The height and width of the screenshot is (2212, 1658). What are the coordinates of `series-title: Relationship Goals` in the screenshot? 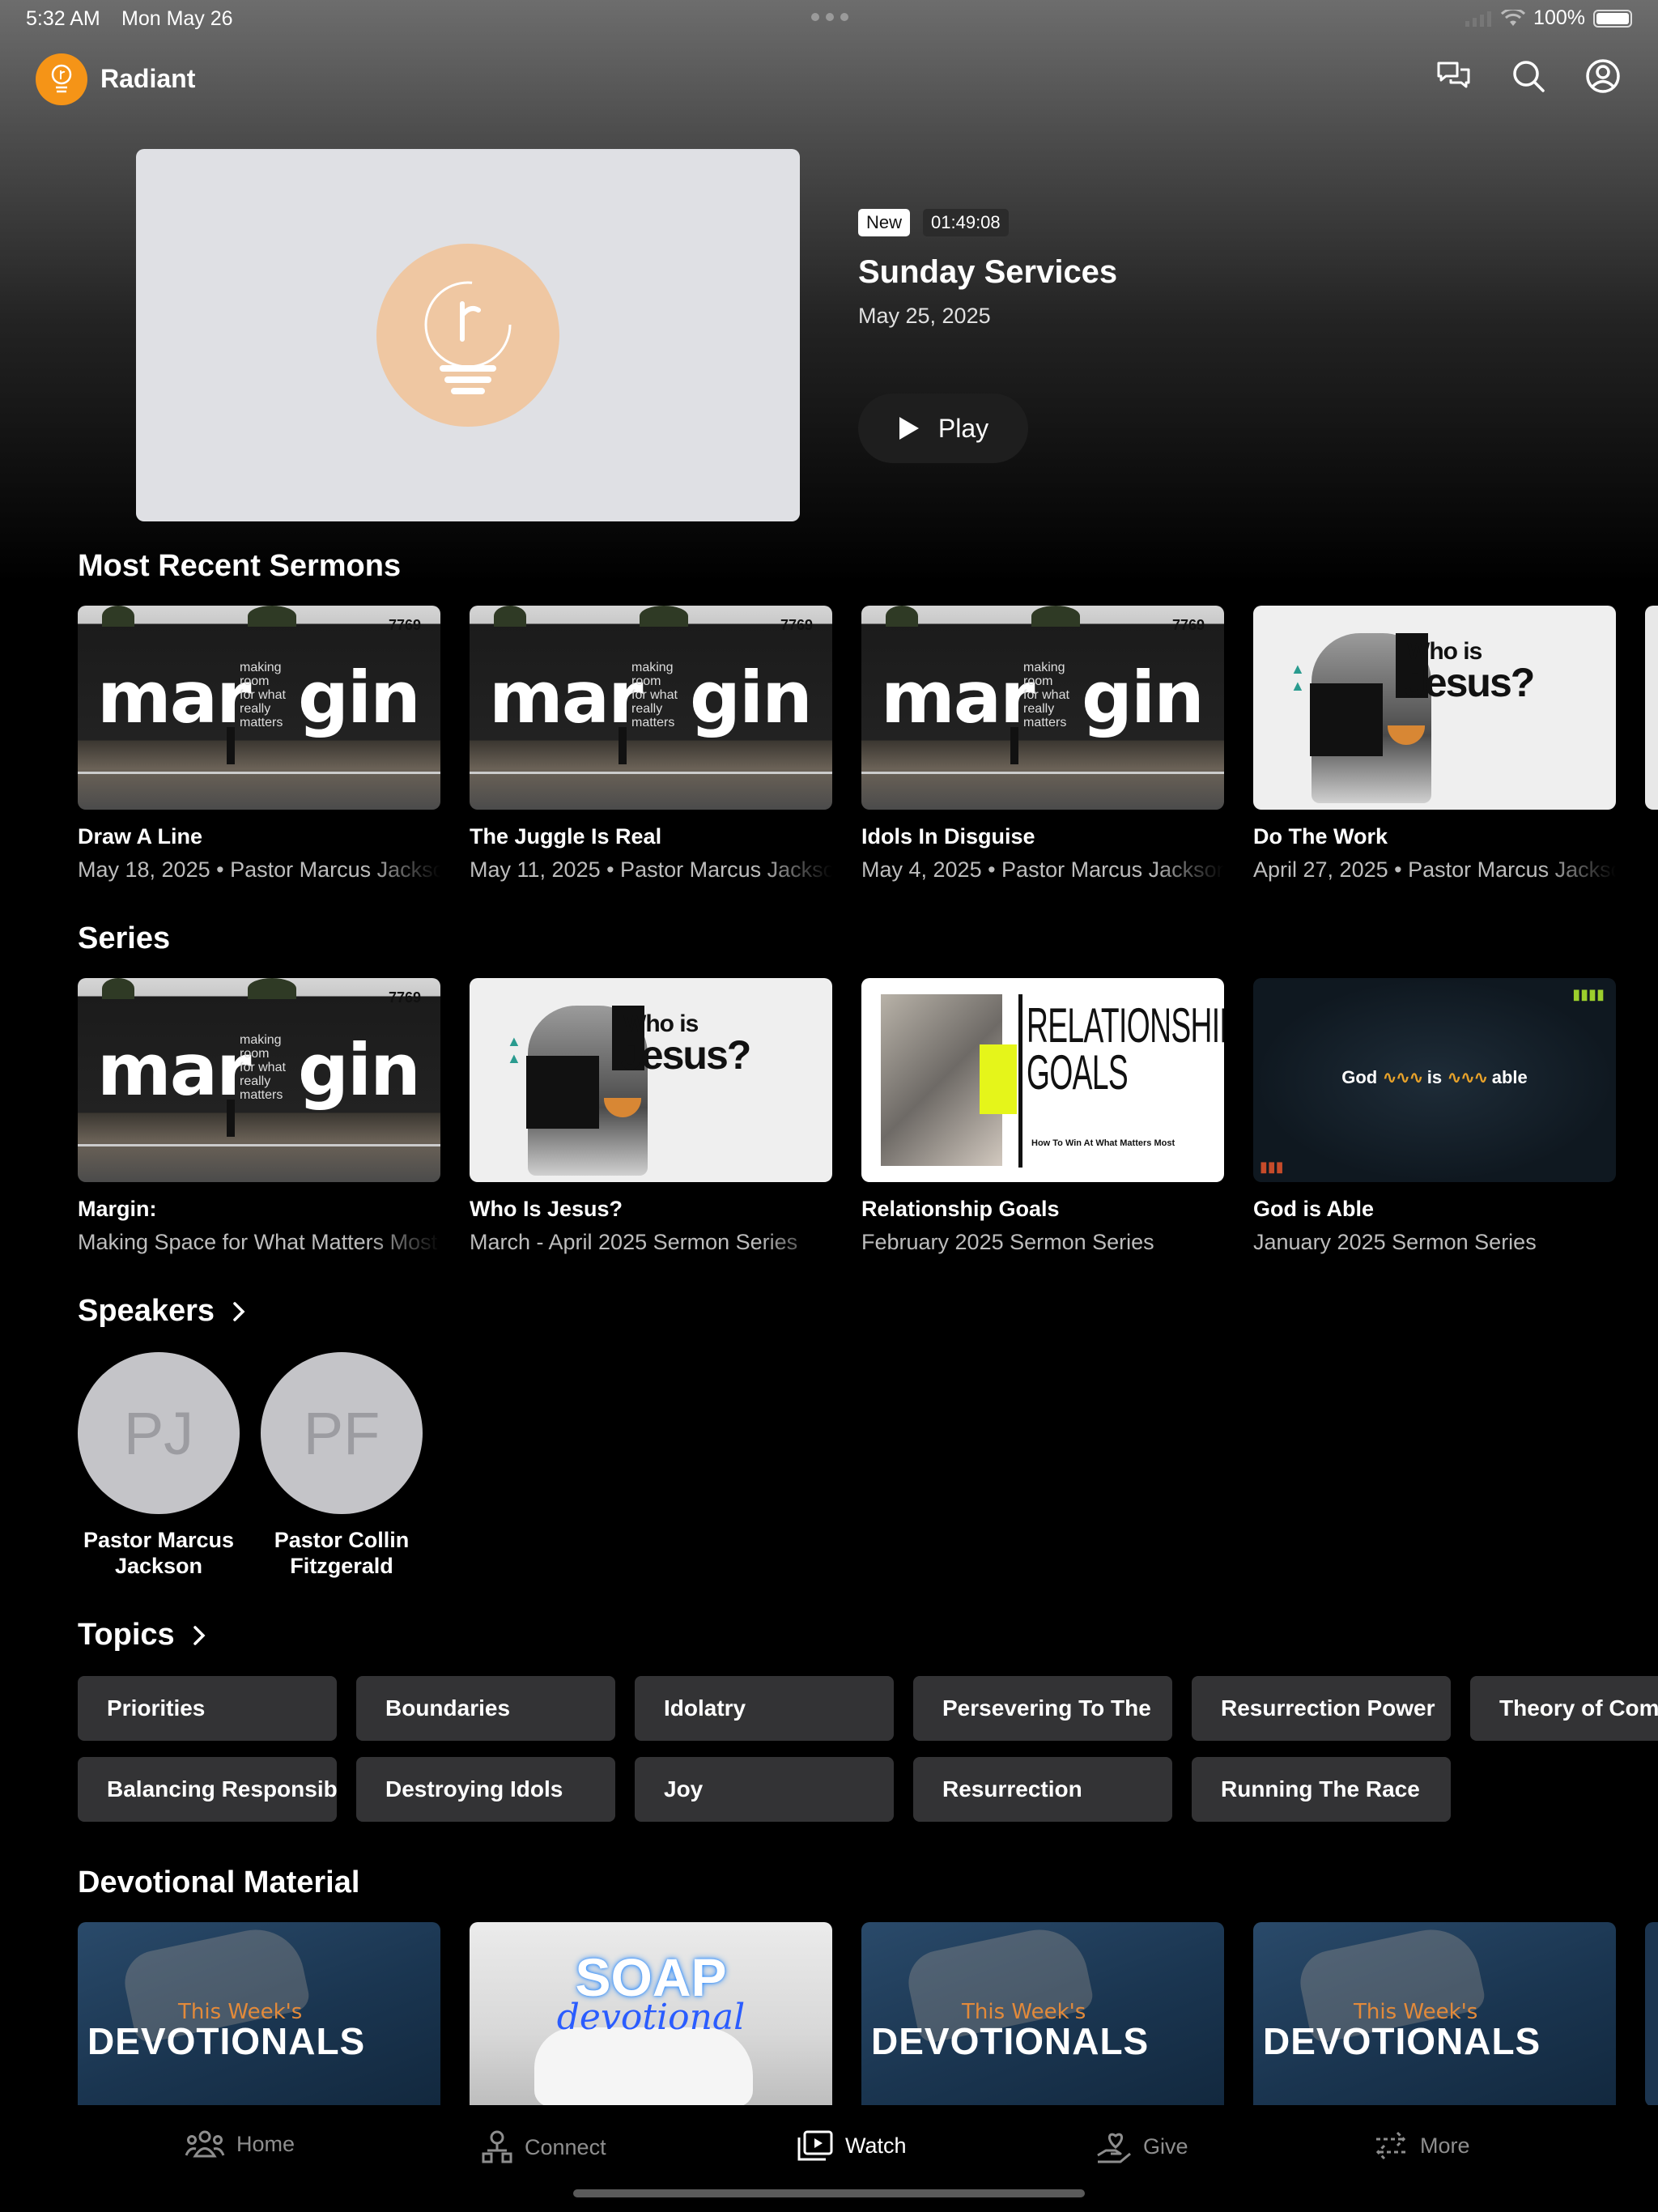 It's located at (960, 1209).